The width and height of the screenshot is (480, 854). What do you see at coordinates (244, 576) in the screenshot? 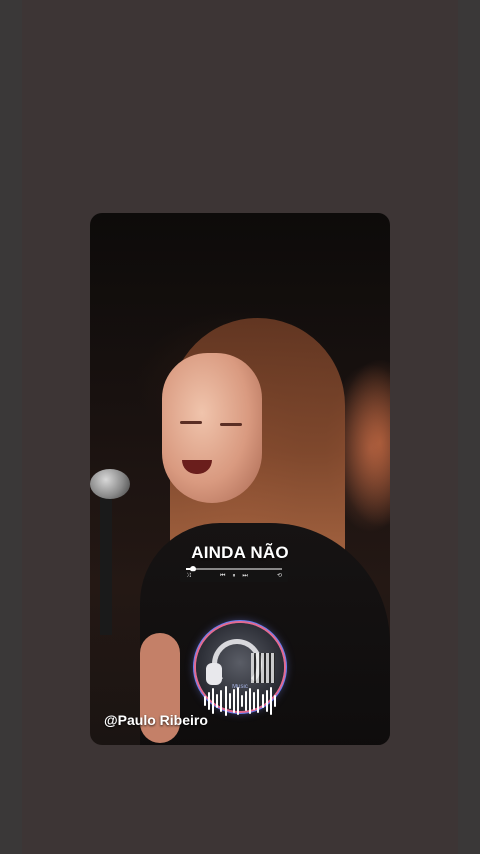
I see `next-icon: ⏭` at bounding box center [244, 576].